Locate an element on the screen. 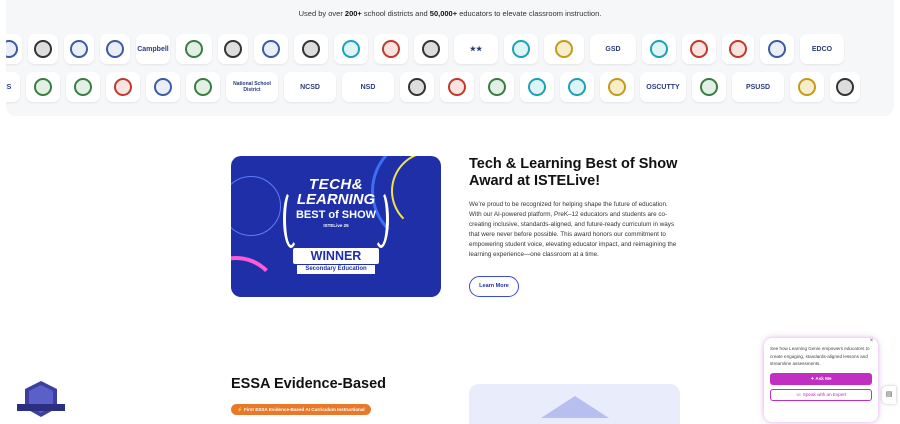 This screenshot has height=424, width=900. district-logo: EDCO is located at coordinates (822, 49).